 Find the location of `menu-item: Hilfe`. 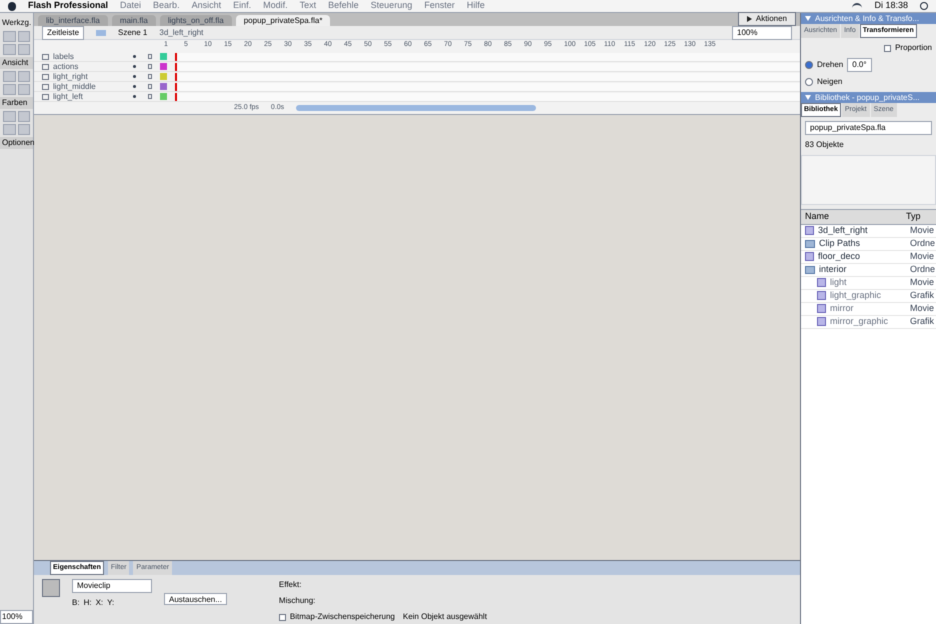

menu-item: Hilfe is located at coordinates (475, 6).